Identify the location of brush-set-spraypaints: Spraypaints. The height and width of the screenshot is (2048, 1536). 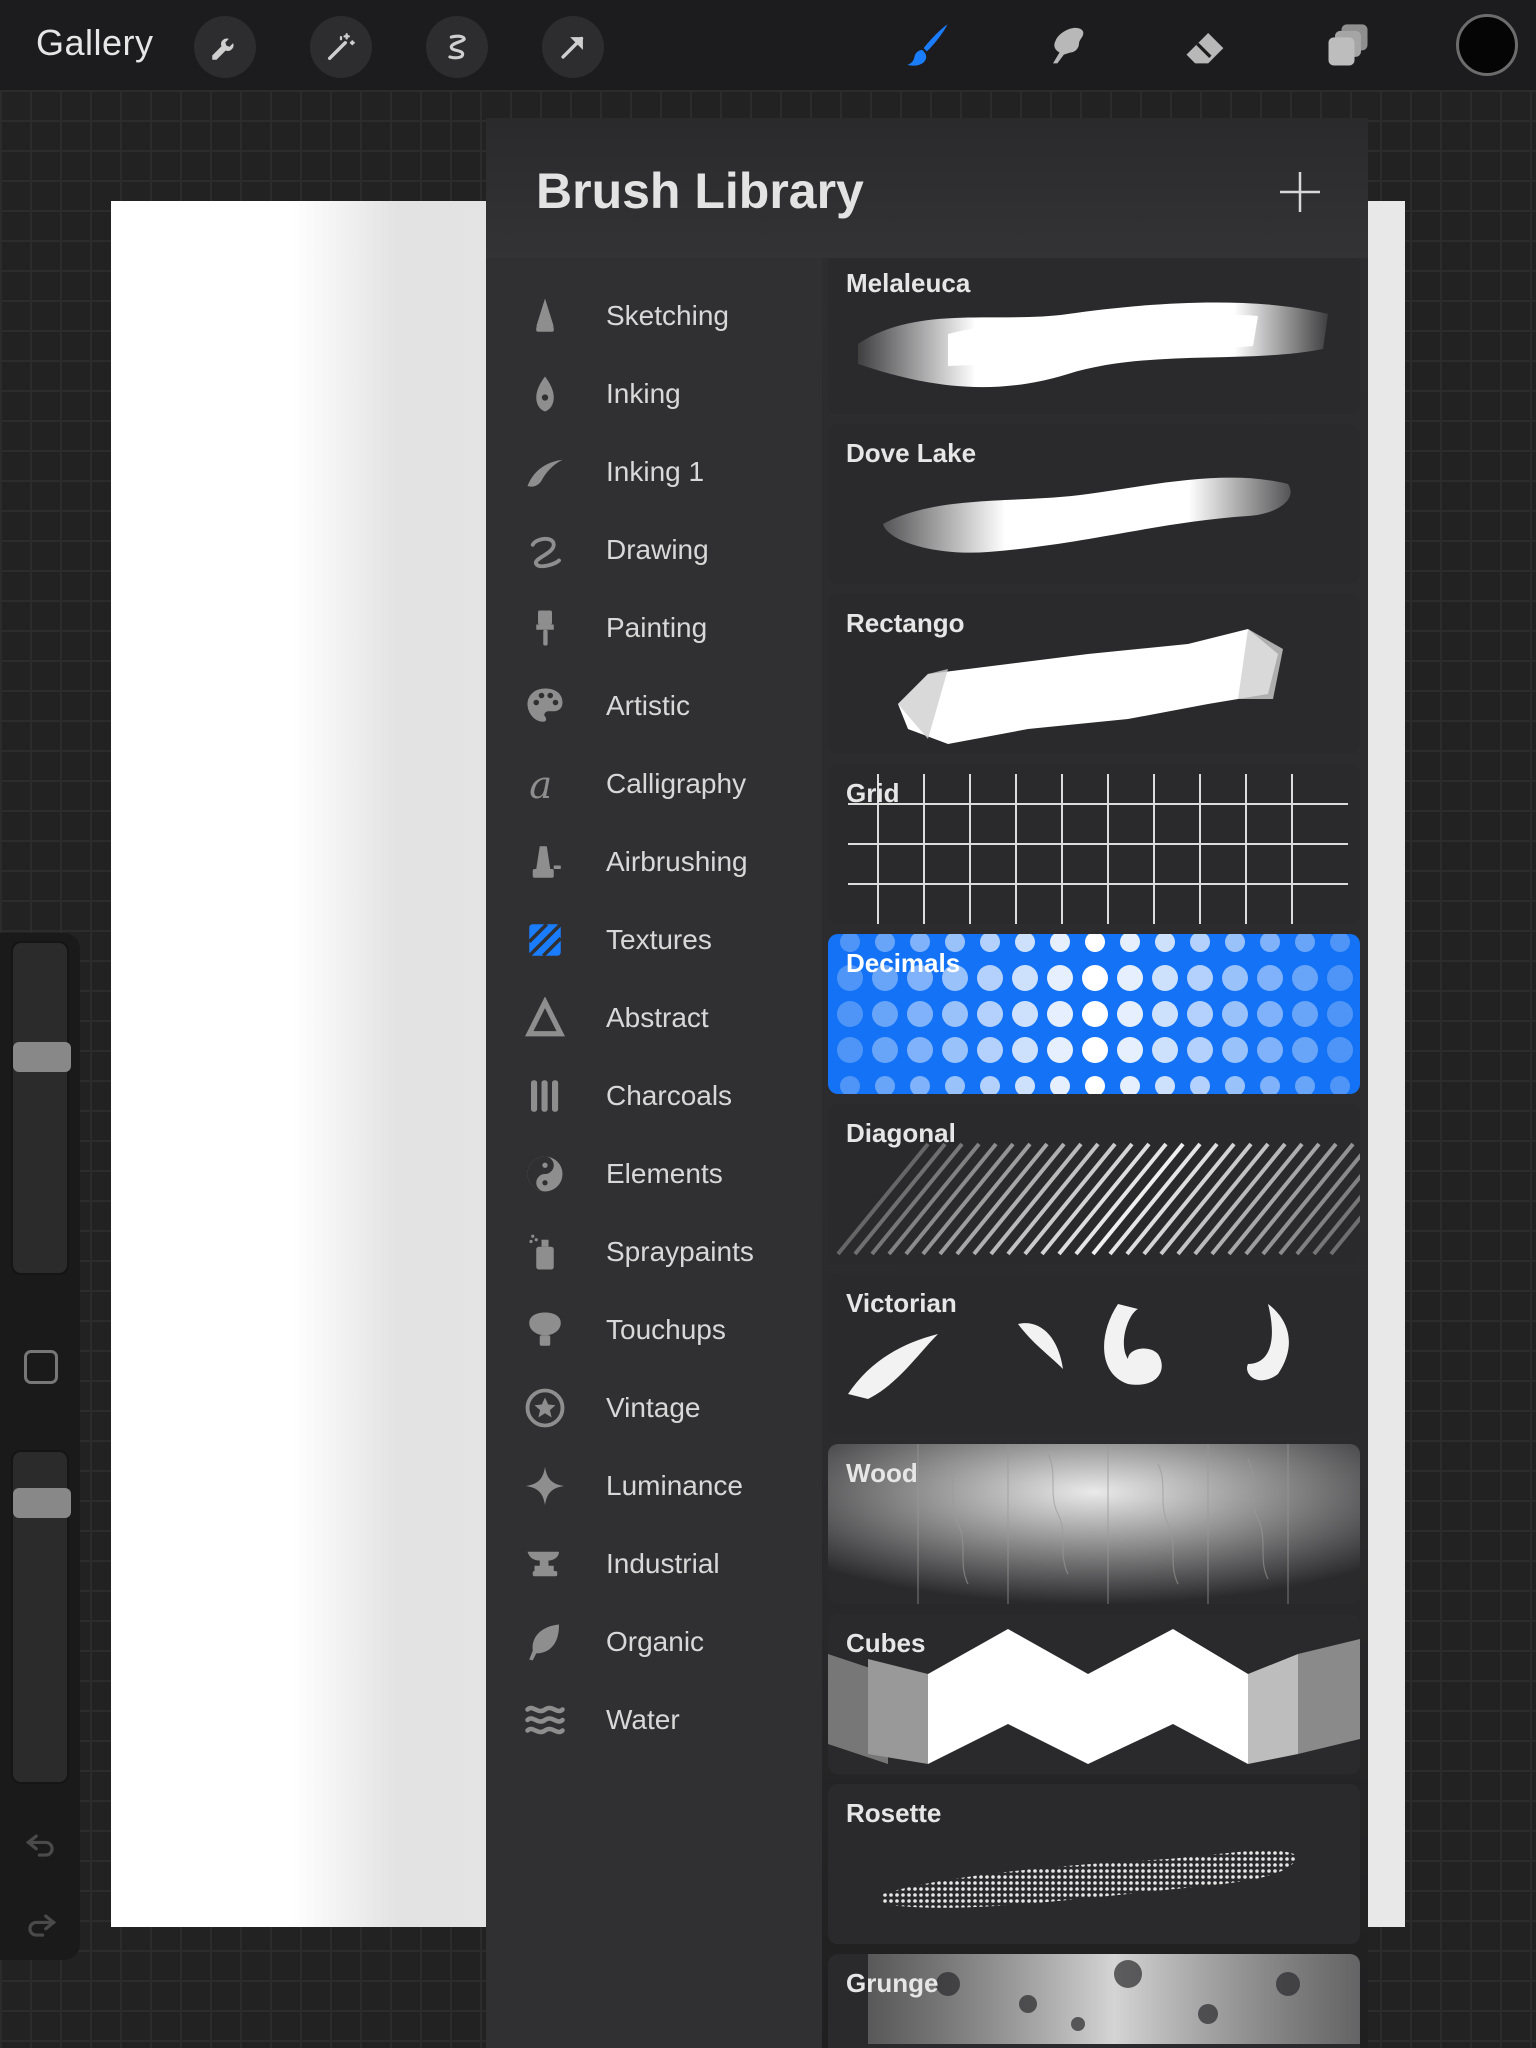
(654, 1252).